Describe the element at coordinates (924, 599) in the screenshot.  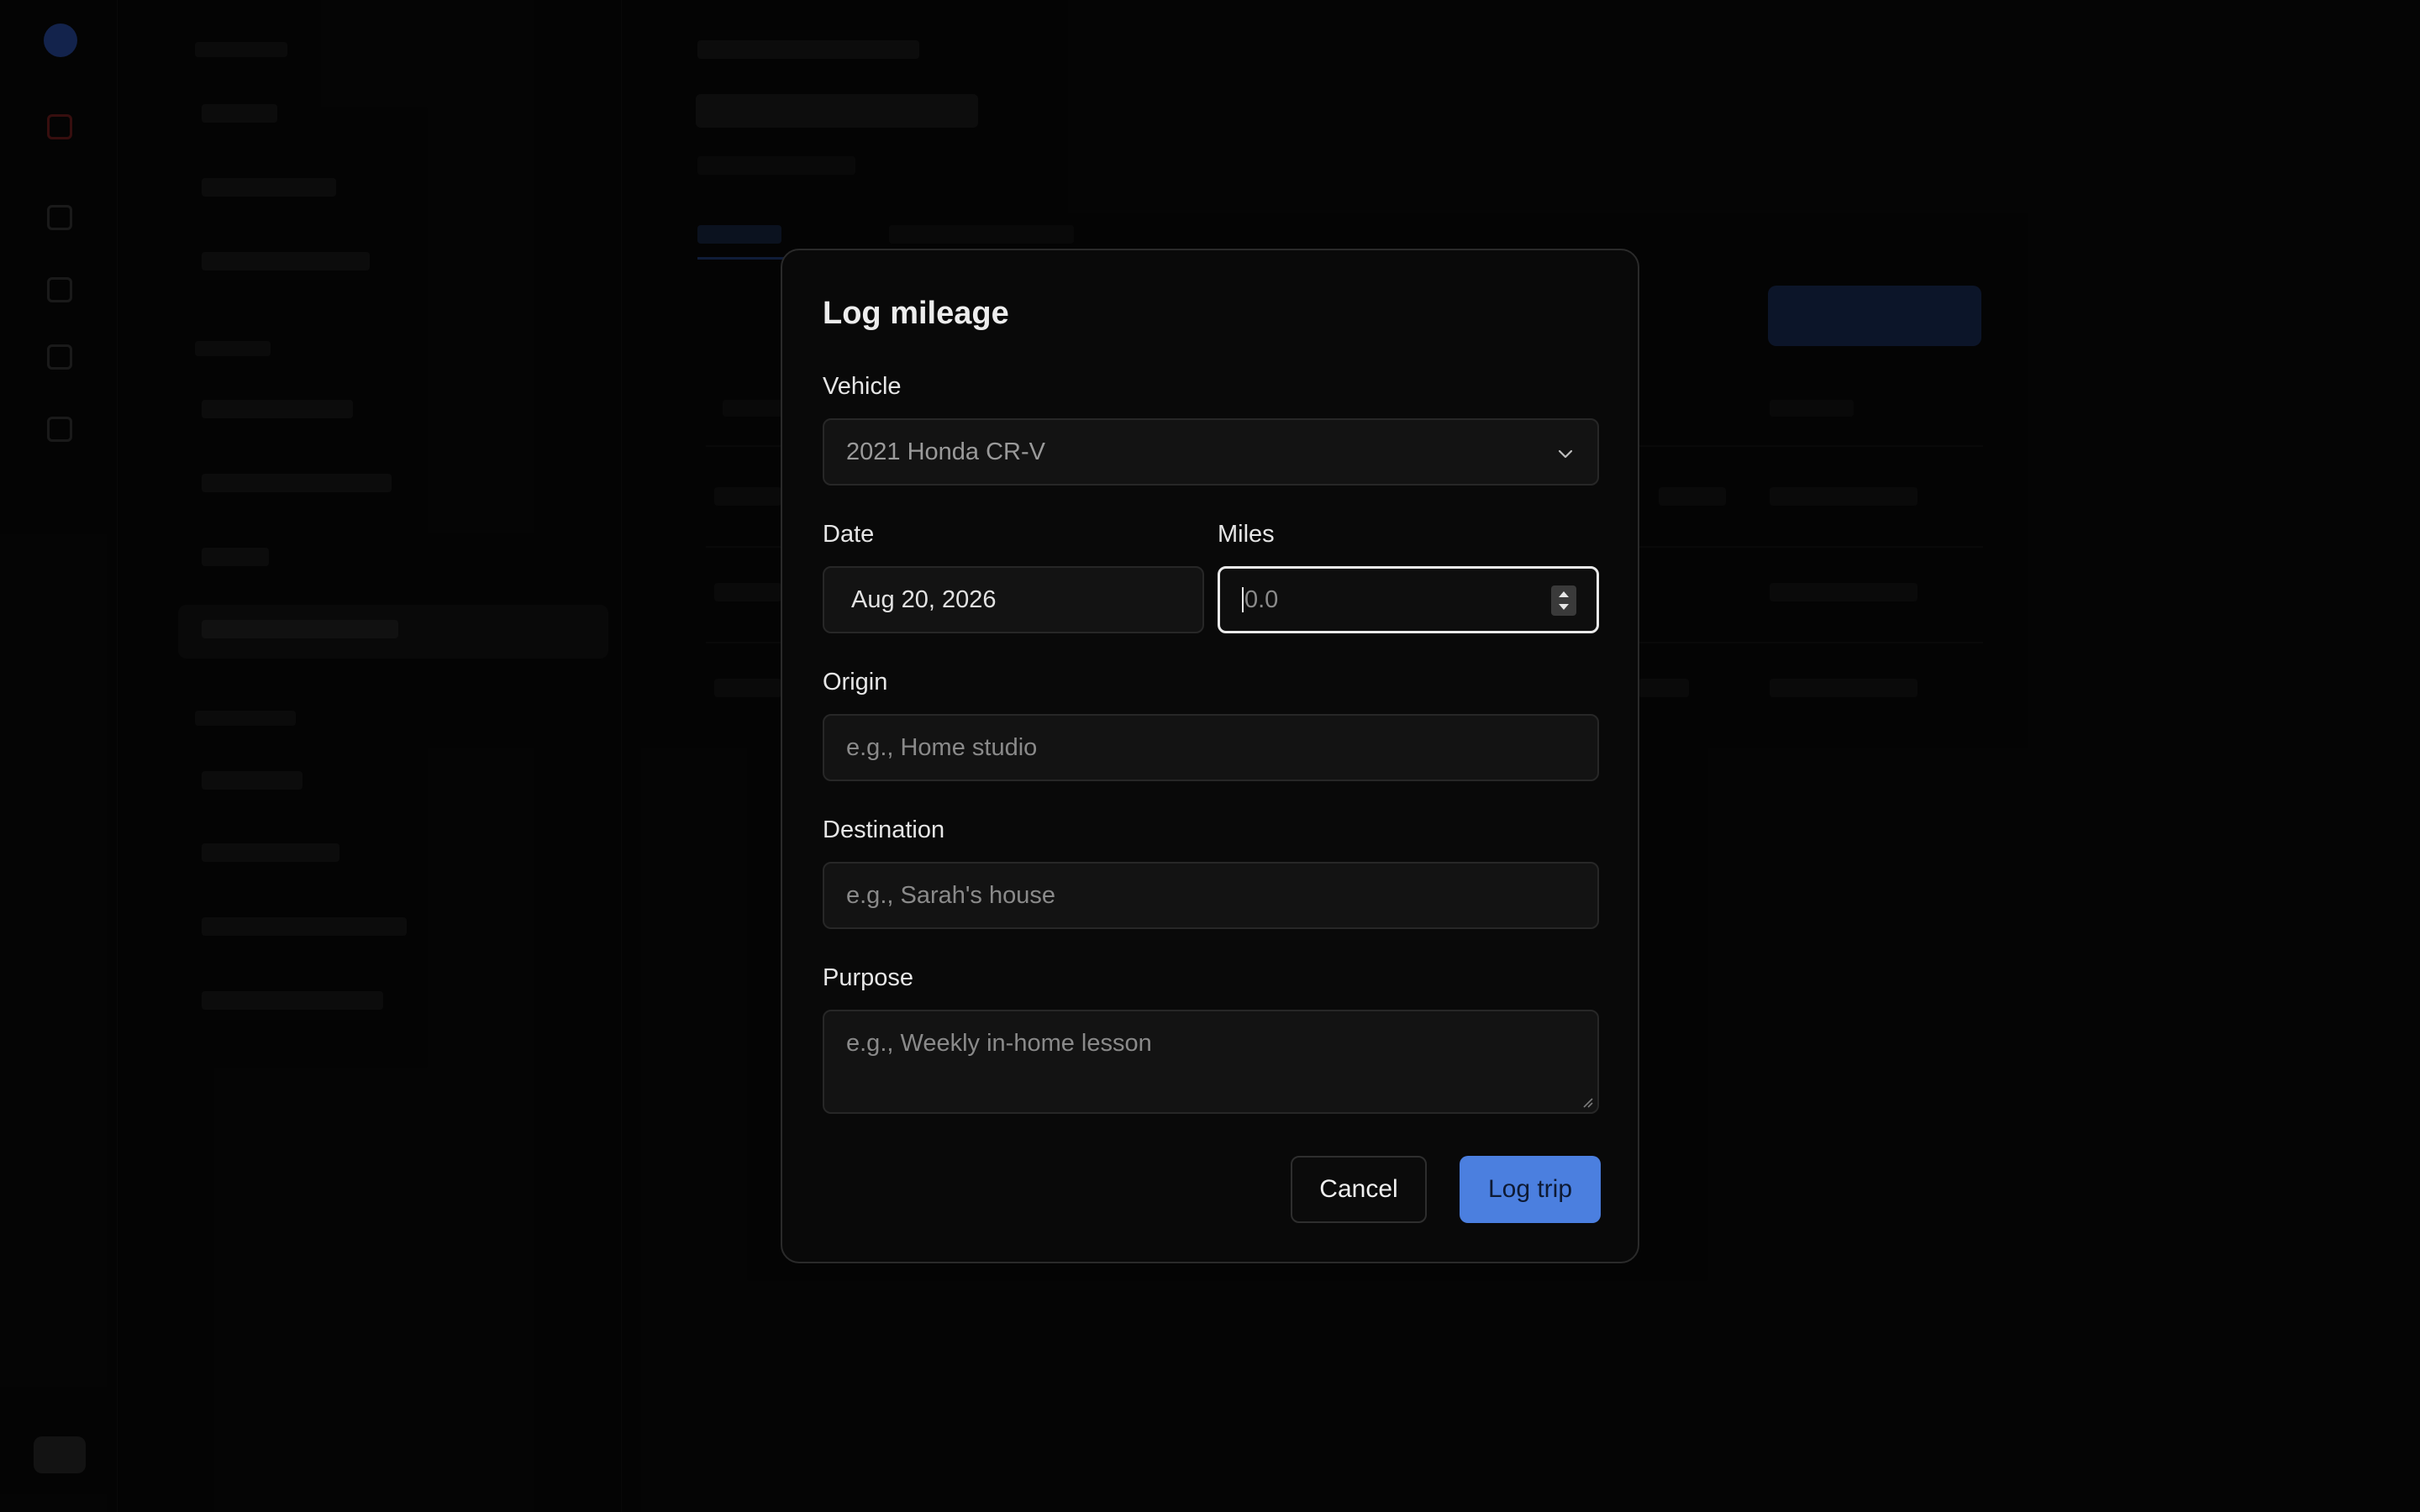
I see `date-field-value: Aug 20, 2026` at that location.